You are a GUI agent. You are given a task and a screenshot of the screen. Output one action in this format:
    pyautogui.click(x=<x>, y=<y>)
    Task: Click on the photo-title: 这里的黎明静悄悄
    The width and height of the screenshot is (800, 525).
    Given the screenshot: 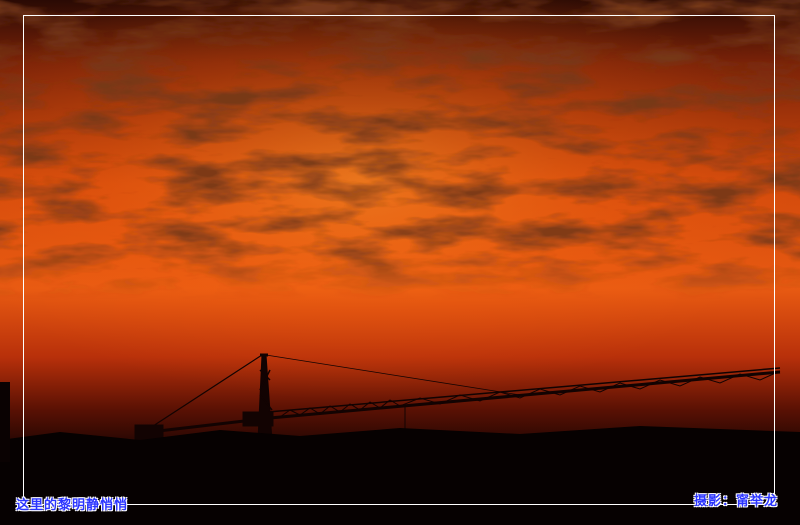 What is the action you would take?
    pyautogui.click(x=72, y=505)
    